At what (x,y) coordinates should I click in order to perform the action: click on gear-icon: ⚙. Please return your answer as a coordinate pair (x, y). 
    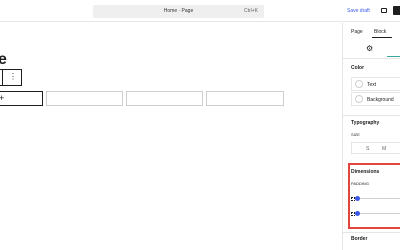
    Looking at the image, I should click on (369, 48).